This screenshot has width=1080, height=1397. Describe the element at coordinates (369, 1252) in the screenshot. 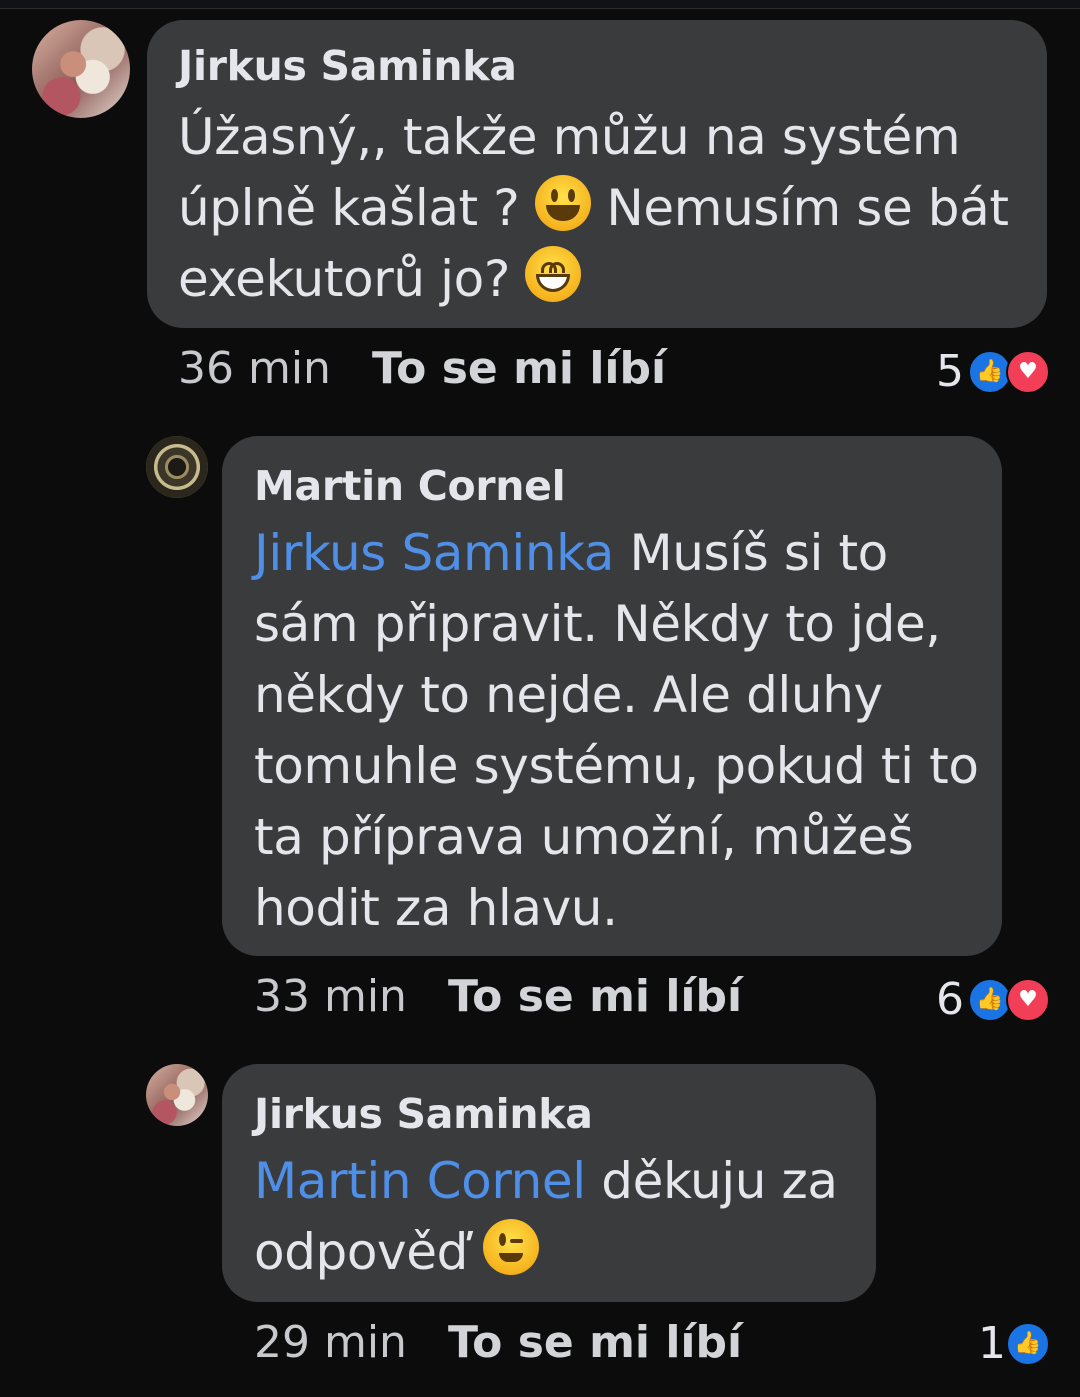

I see `comment-line-text: odpověď` at that location.